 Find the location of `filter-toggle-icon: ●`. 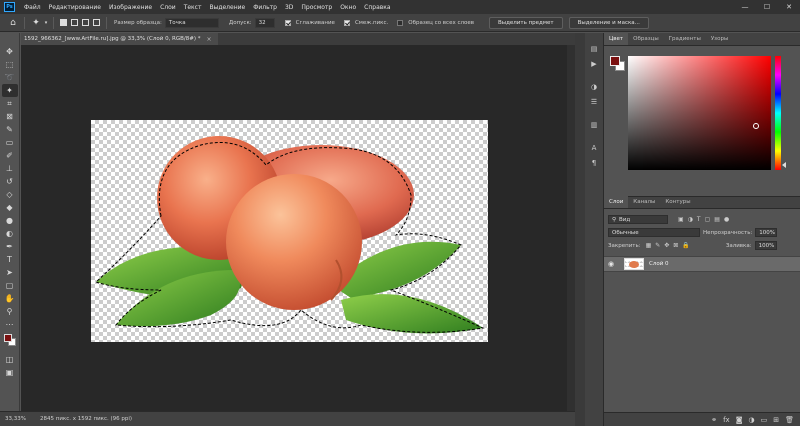

filter-toggle-icon: ● is located at coordinates (726, 219).